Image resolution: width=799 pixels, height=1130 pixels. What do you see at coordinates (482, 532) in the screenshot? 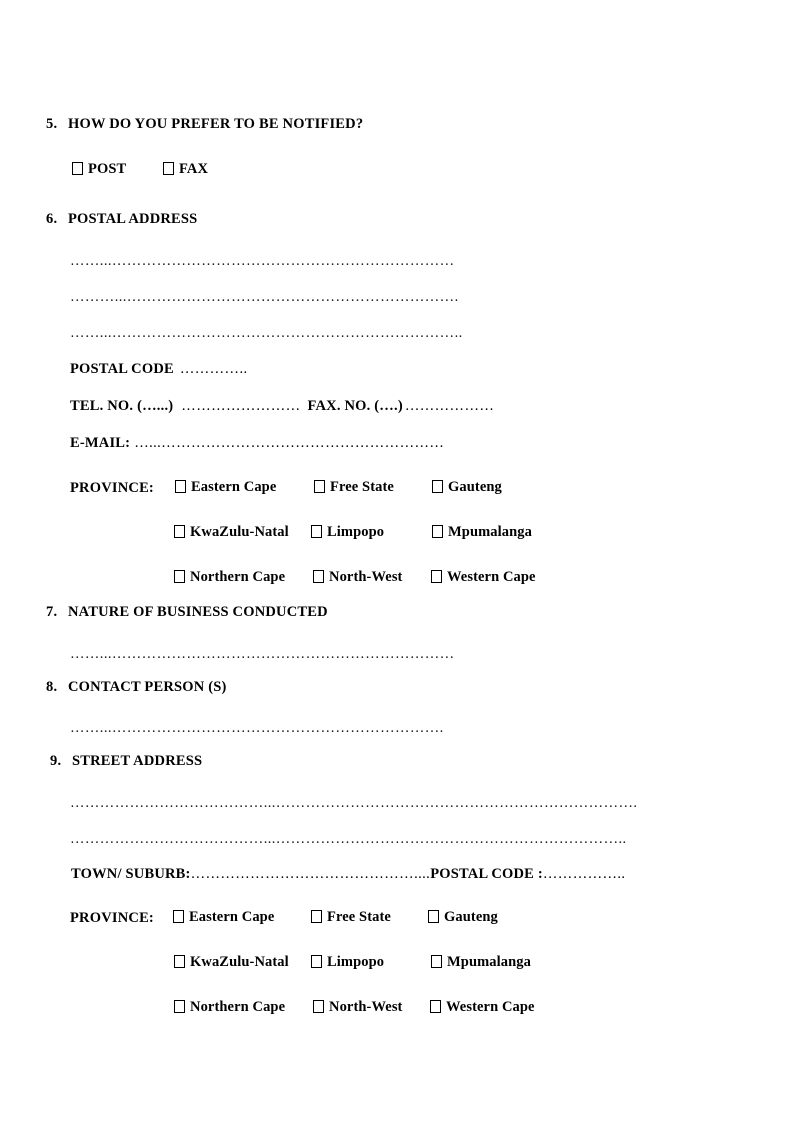
I see `postal-province-mpumalanga: Mpumalanga` at bounding box center [482, 532].